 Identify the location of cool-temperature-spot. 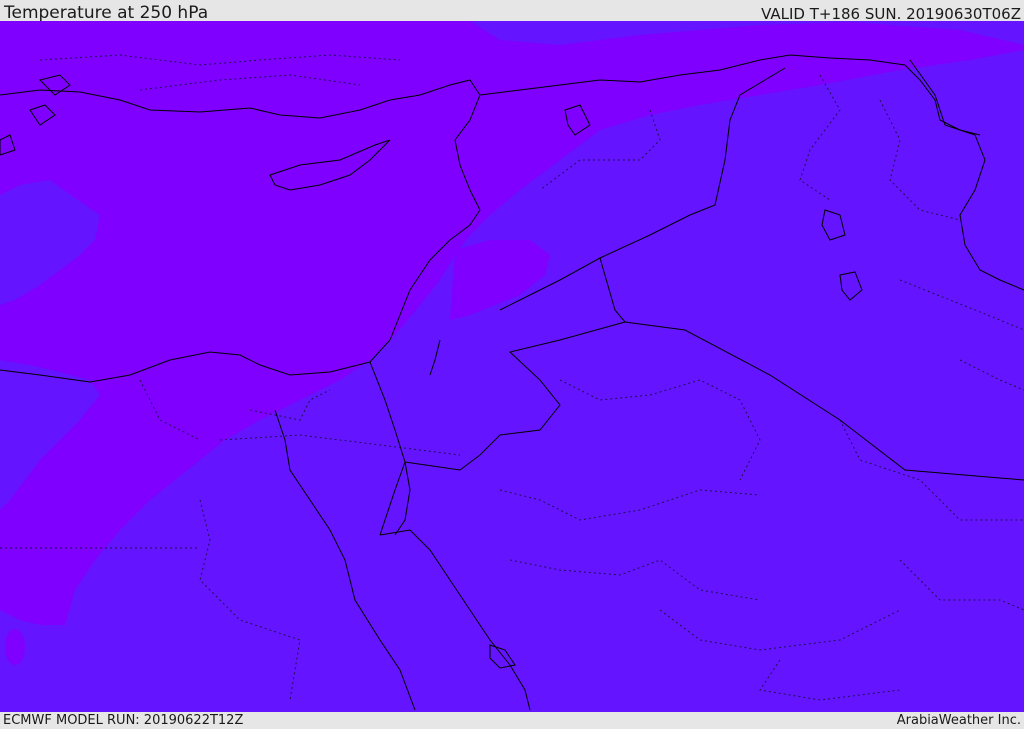
(15, 647).